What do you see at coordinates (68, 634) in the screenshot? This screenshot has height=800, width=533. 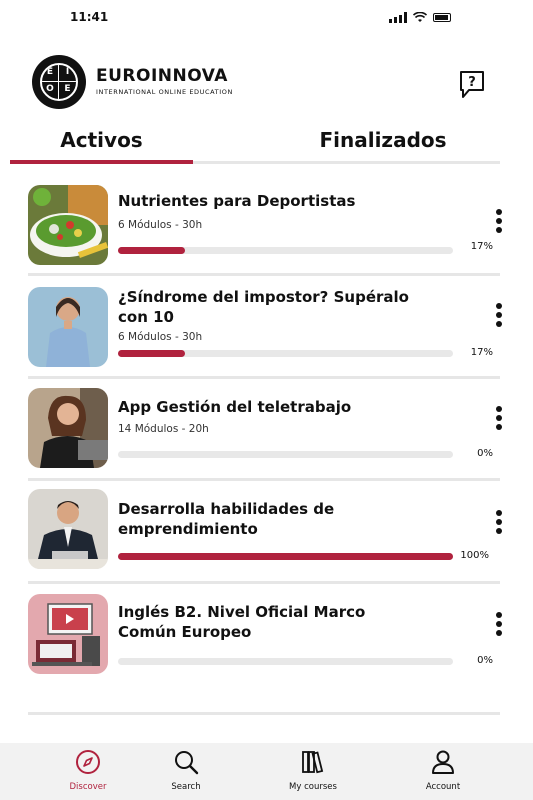 I see `online-learning-illustration` at bounding box center [68, 634].